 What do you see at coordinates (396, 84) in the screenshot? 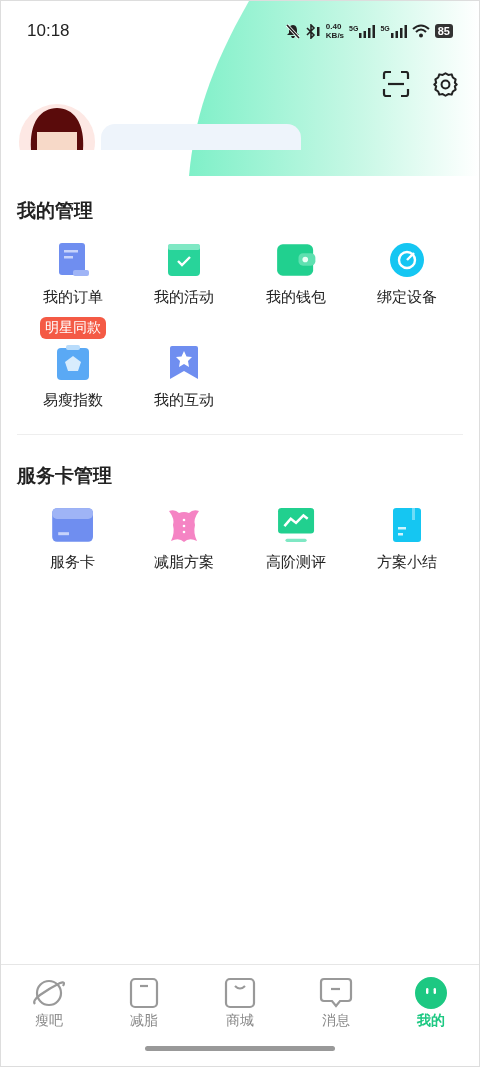
I see `scan-icon` at bounding box center [396, 84].